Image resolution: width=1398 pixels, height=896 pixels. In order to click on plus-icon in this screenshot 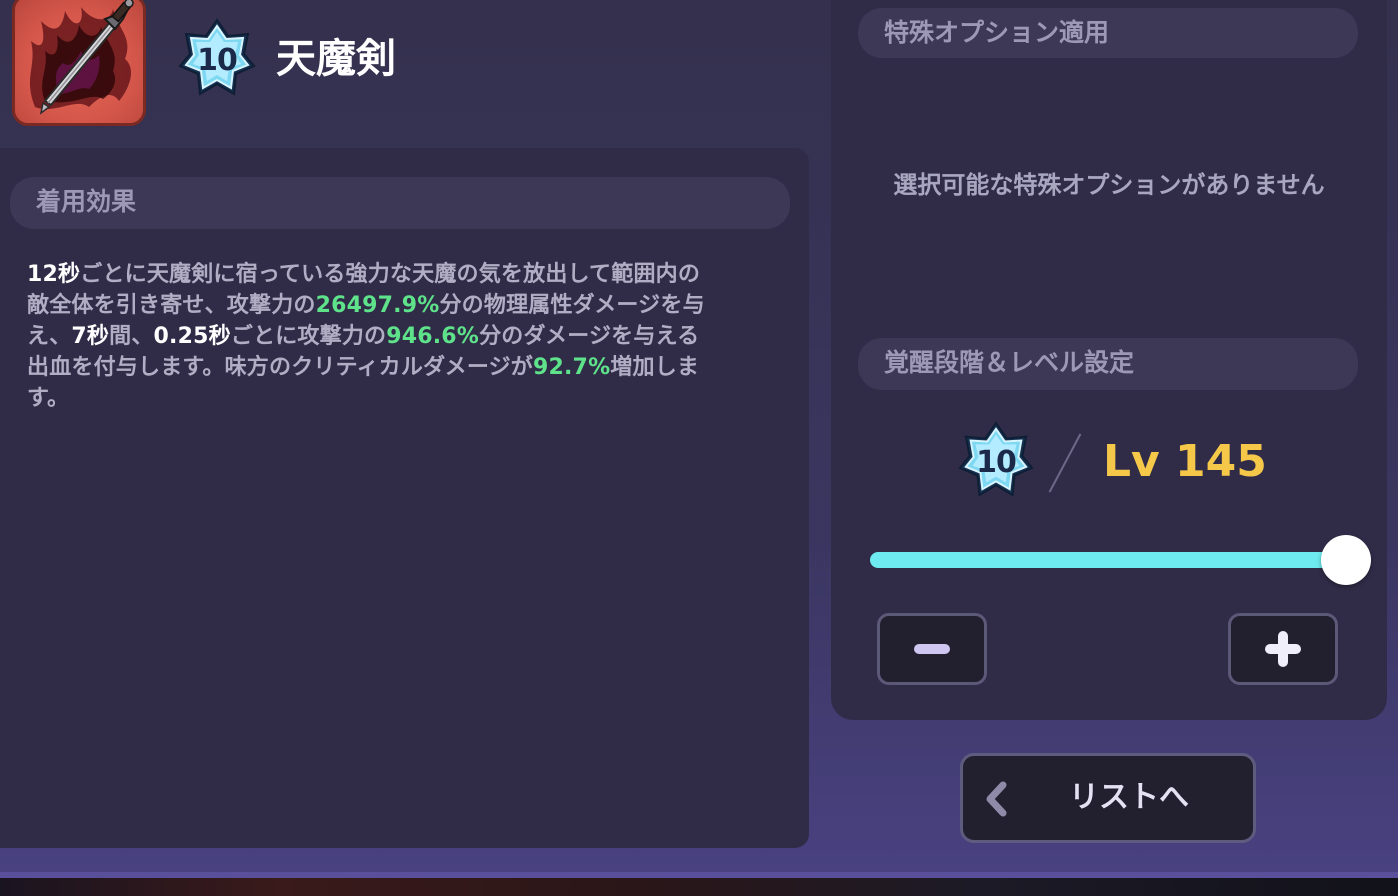, I will do `click(1283, 649)`.